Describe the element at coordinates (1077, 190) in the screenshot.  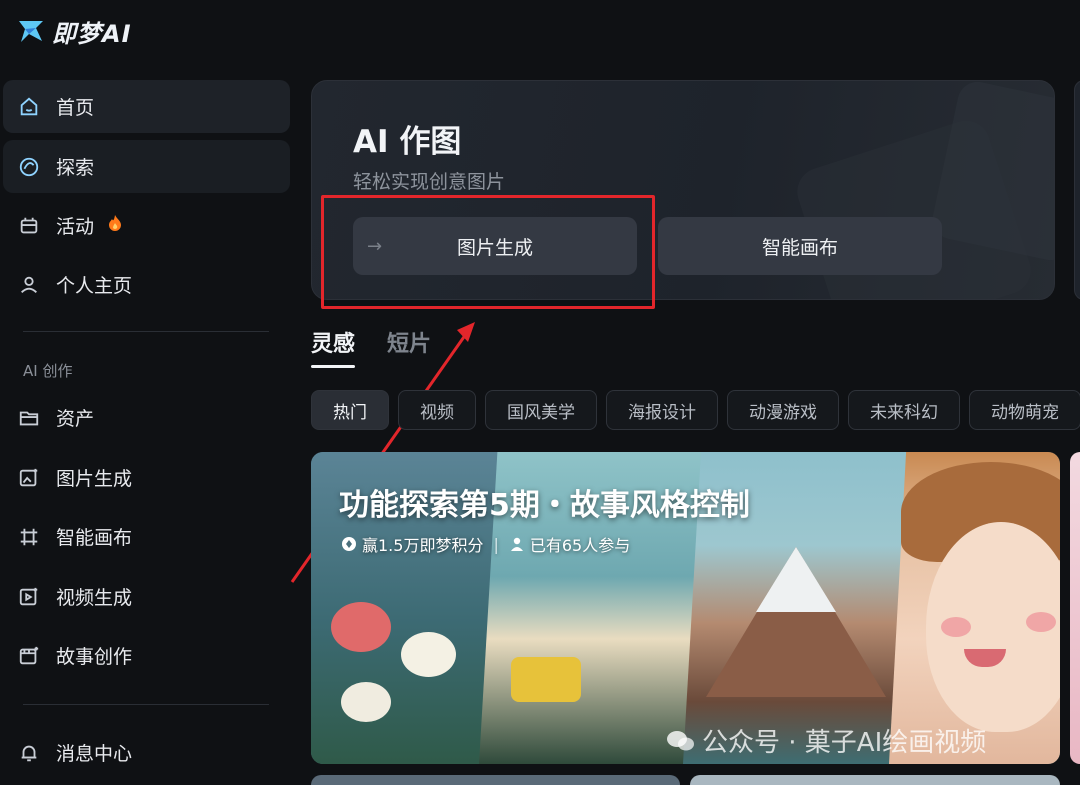
I see `next-card-peek` at that location.